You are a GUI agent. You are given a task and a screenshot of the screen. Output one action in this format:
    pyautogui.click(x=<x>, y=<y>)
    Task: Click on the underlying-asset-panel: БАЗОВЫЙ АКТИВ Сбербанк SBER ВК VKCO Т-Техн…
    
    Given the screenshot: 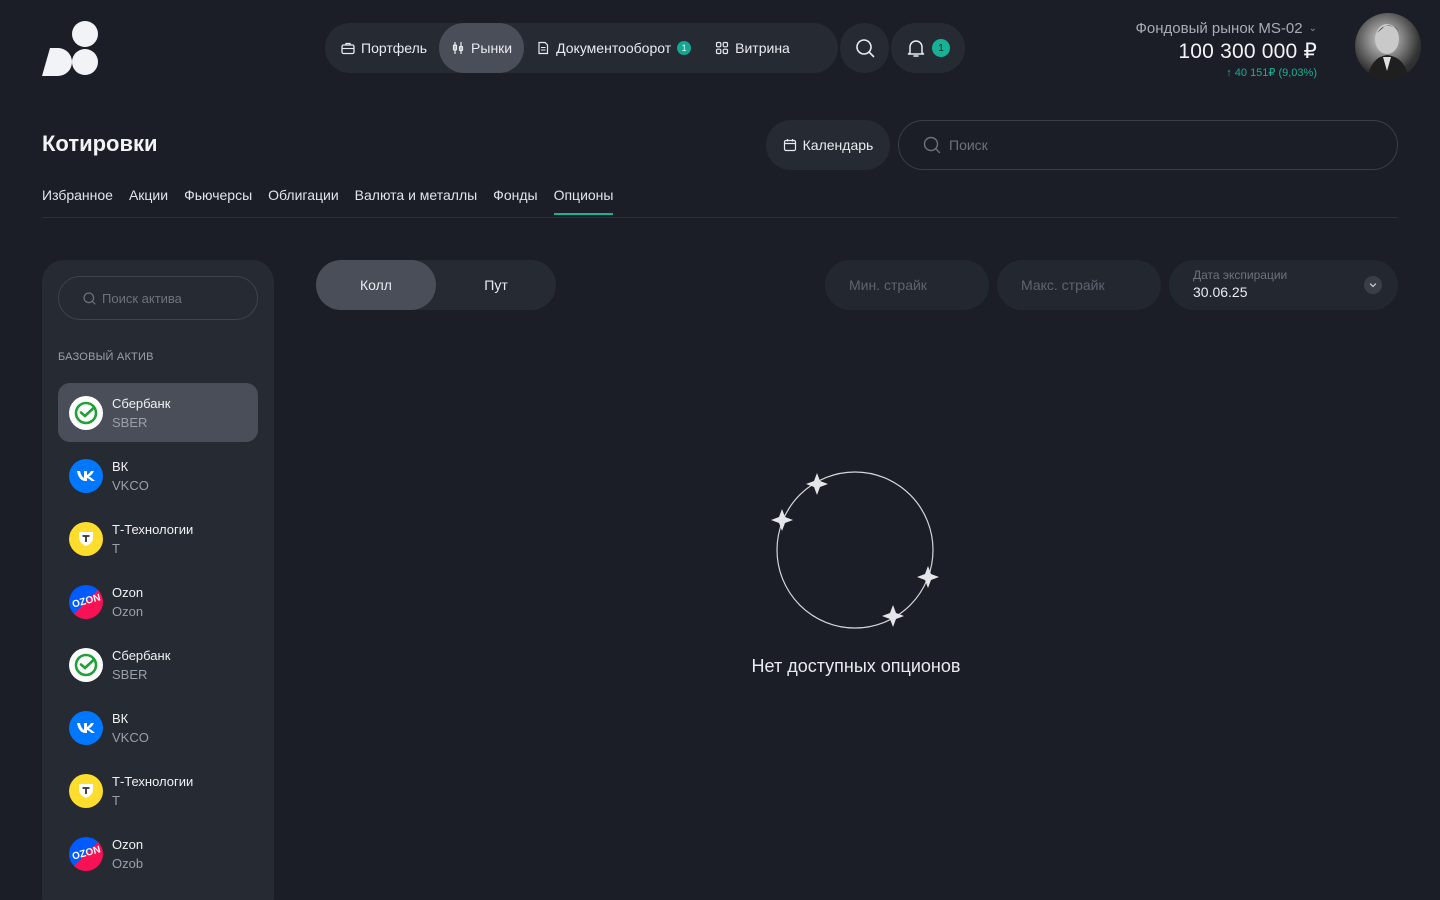 What is the action you would take?
    pyautogui.click(x=158, y=580)
    